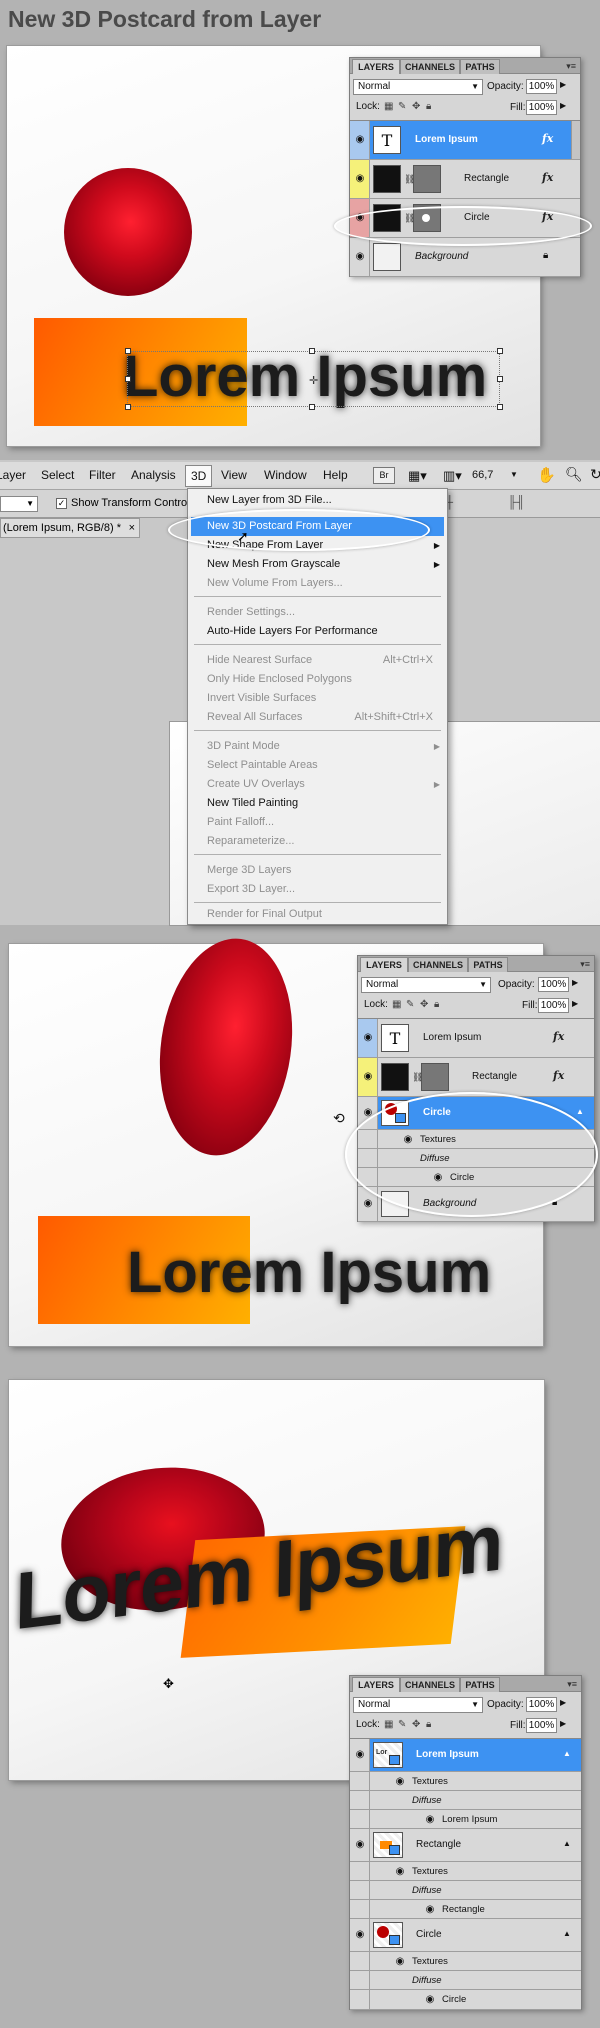  I want to click on menu-item-reveal-all-surfaces: Reveal All Surfaces Alt+Shift+Ctrl+X, so click(317, 717).